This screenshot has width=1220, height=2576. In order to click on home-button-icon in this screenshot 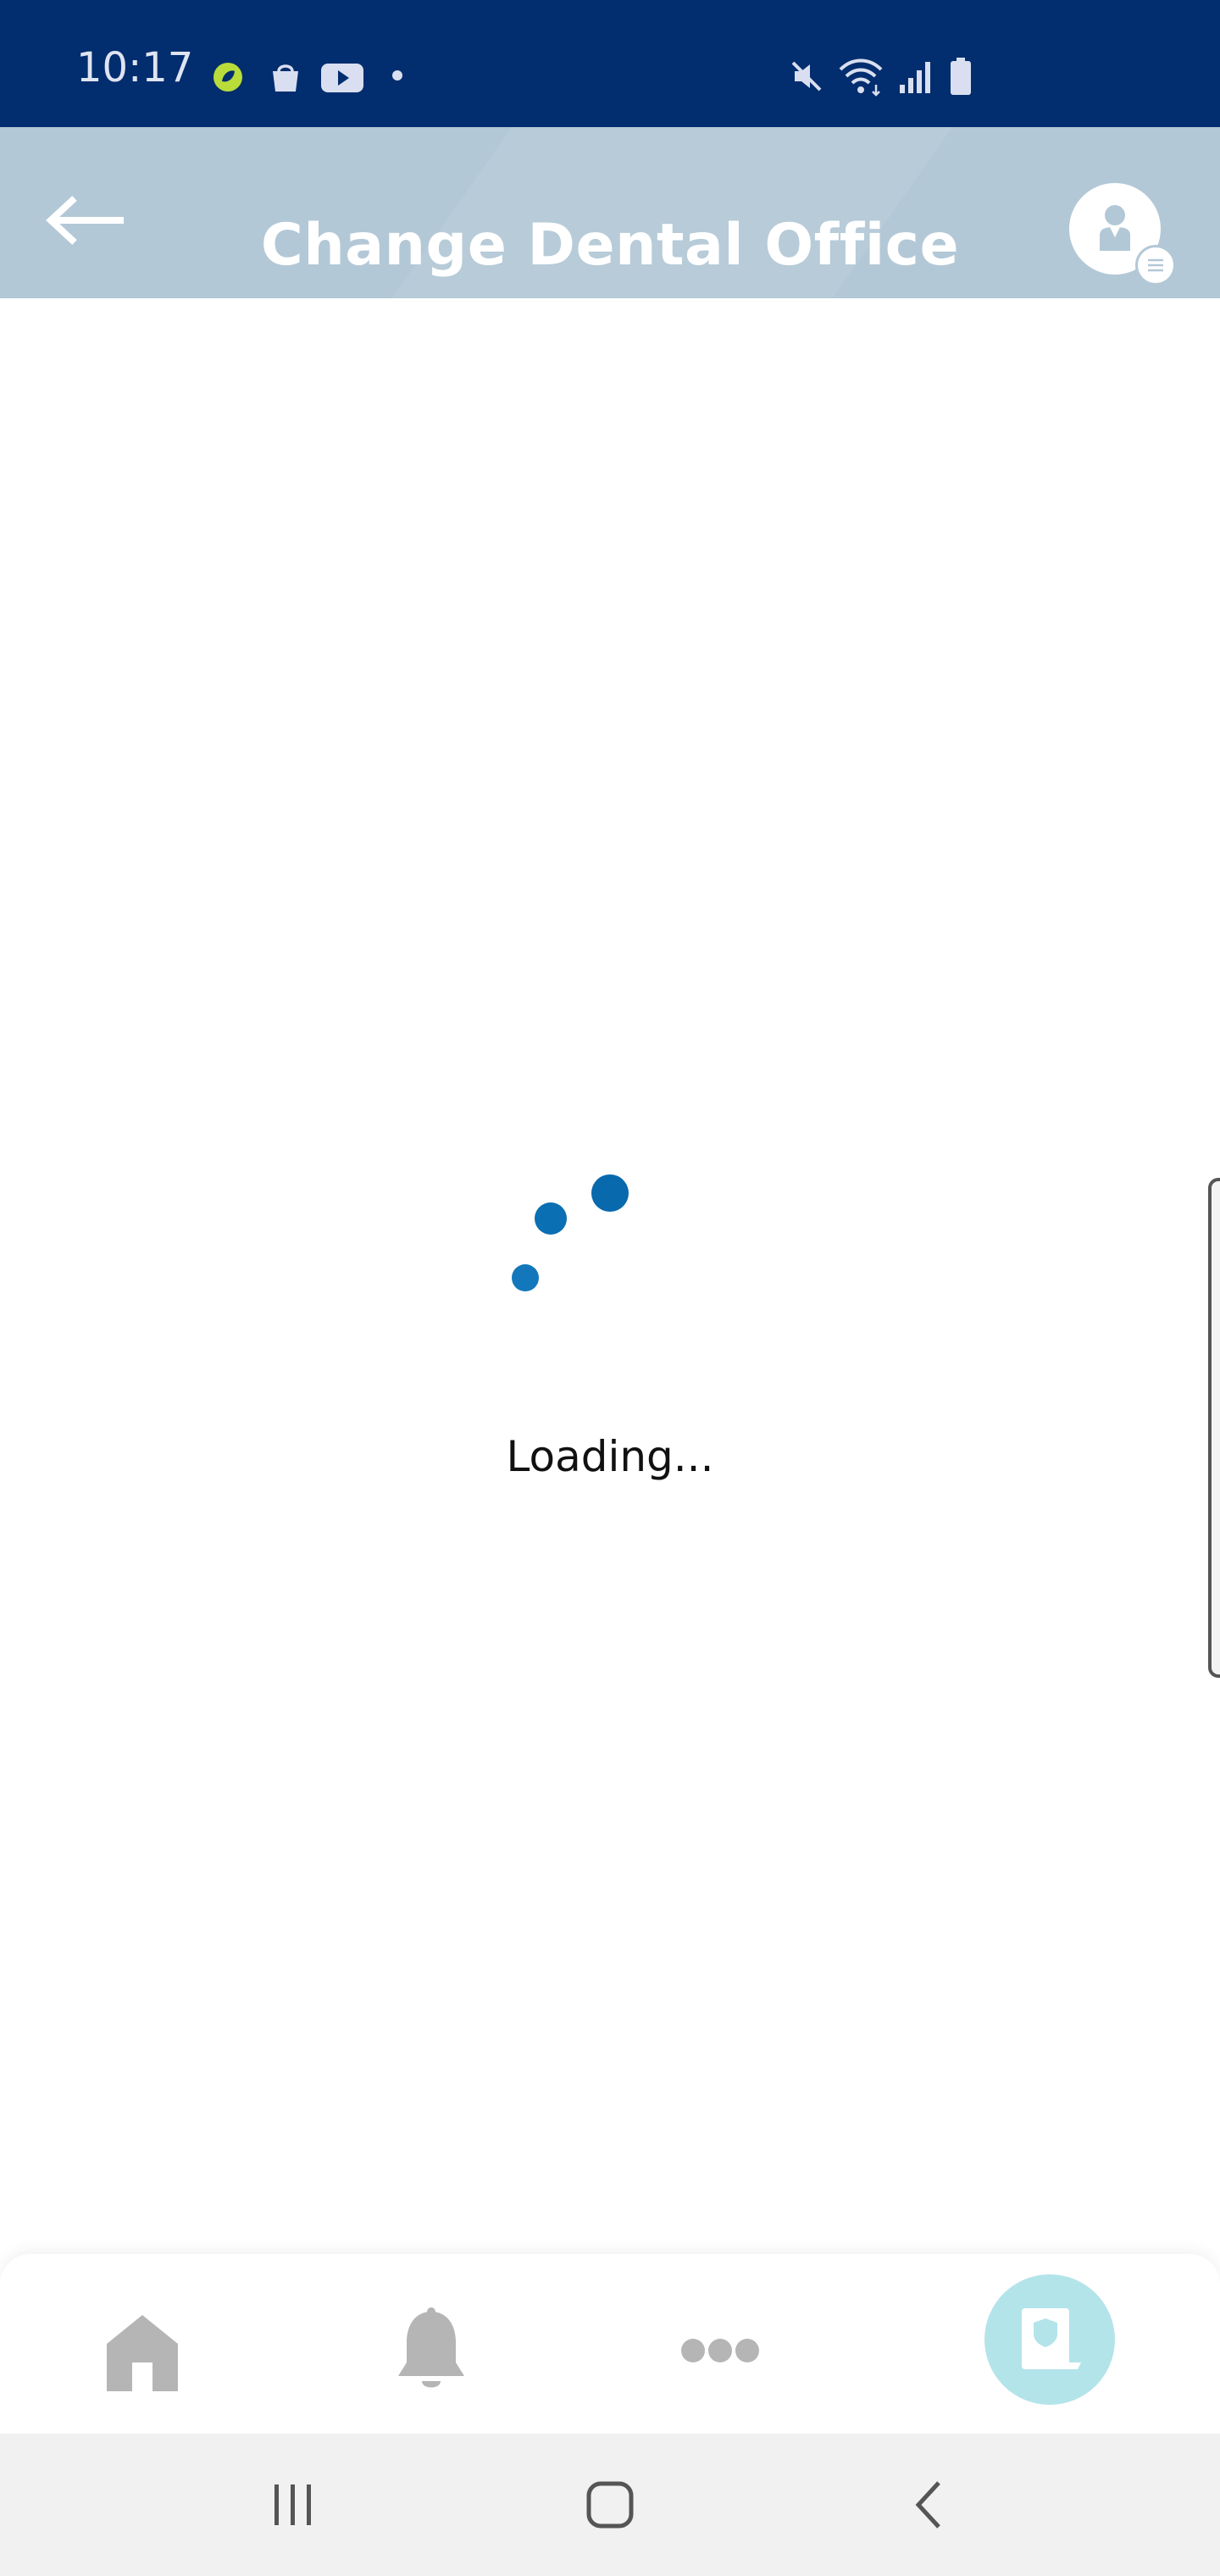, I will do `click(610, 2505)`.